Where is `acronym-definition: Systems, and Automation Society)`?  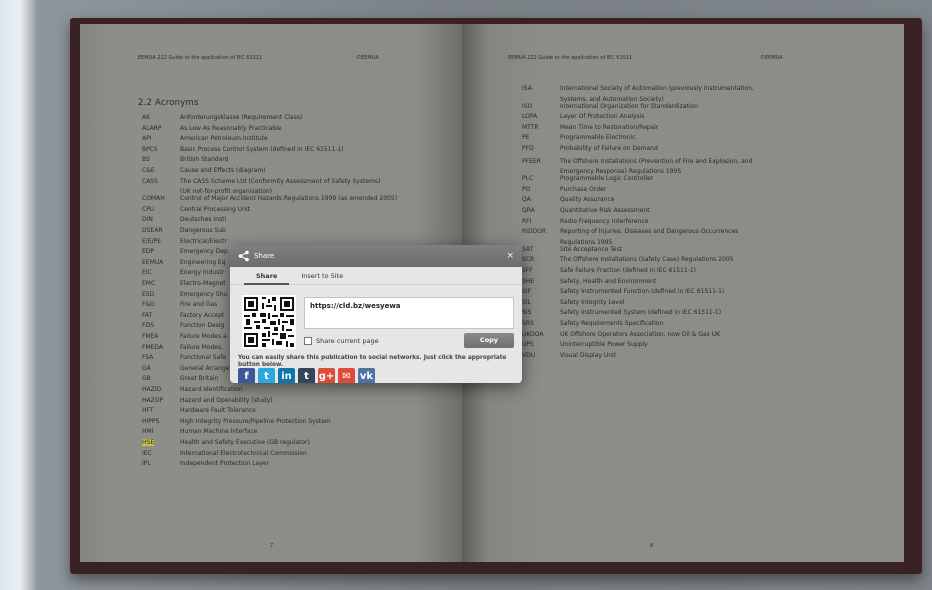 acronym-definition: Systems, and Automation Society) is located at coordinates (612, 99).